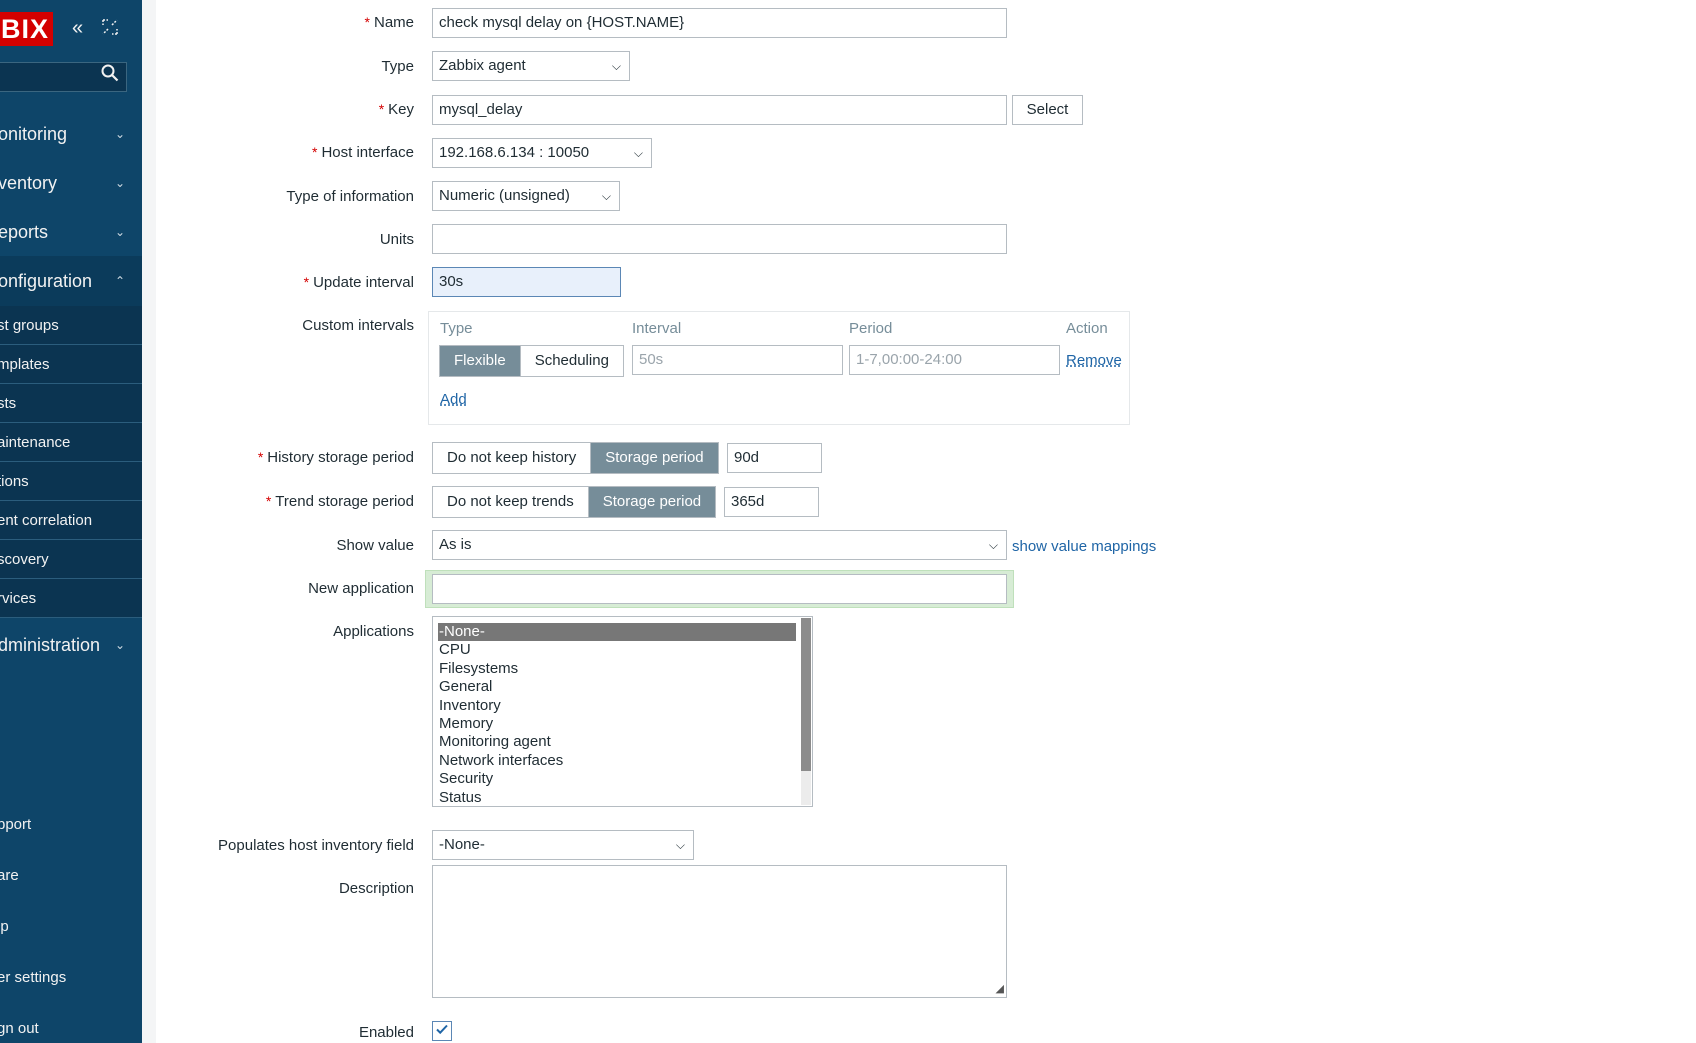 The image size is (1696, 1043). I want to click on custom-period-input: 1-7,00:00-24:00, so click(954, 360).